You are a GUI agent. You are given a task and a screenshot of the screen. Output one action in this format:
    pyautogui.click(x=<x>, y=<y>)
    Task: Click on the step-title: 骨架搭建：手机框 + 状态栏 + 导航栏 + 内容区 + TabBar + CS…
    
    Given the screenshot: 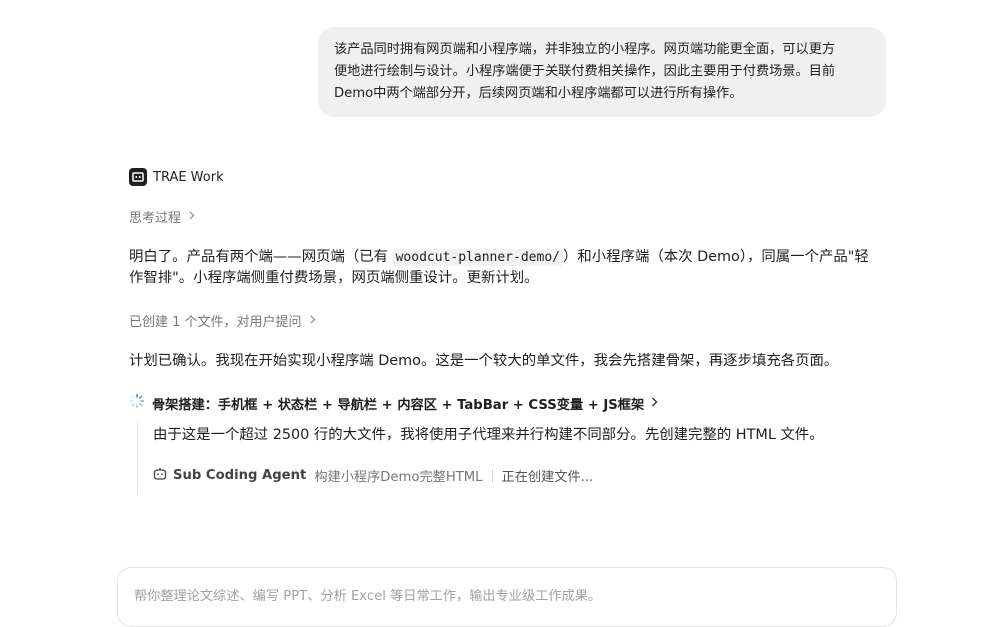 What is the action you would take?
    pyautogui.click(x=398, y=405)
    